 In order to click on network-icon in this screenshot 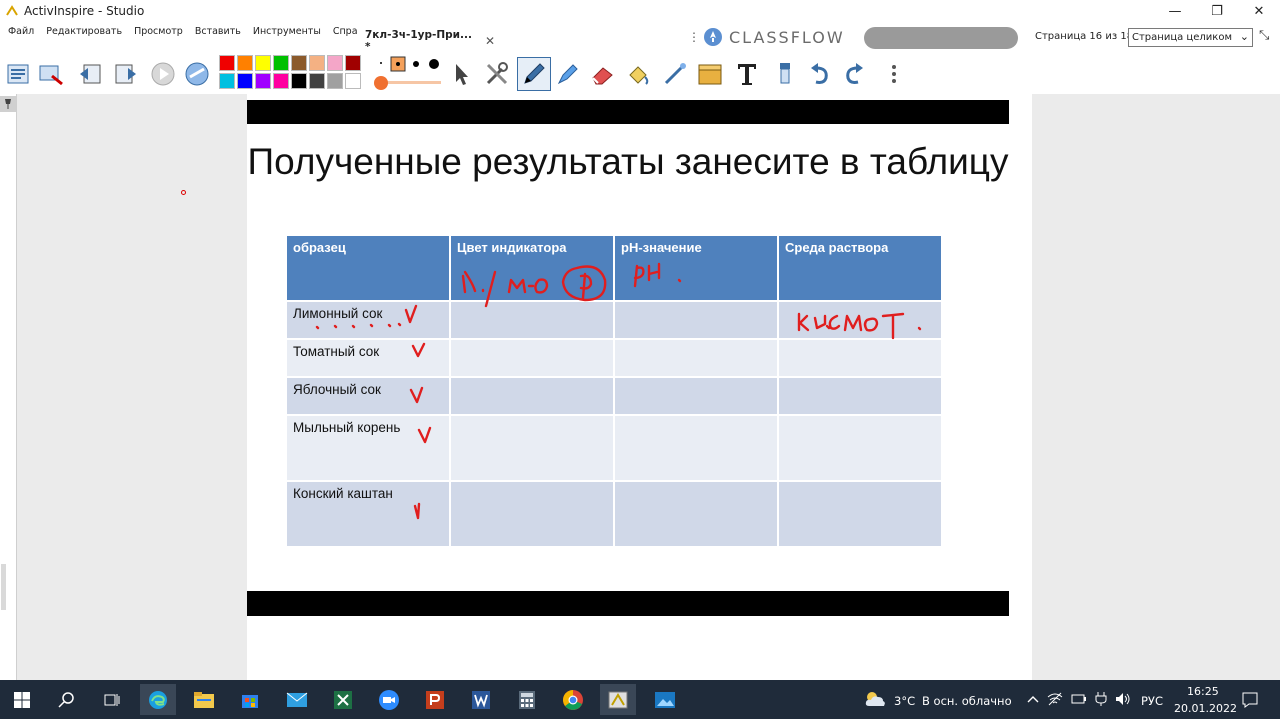, I will do `click(1055, 699)`.